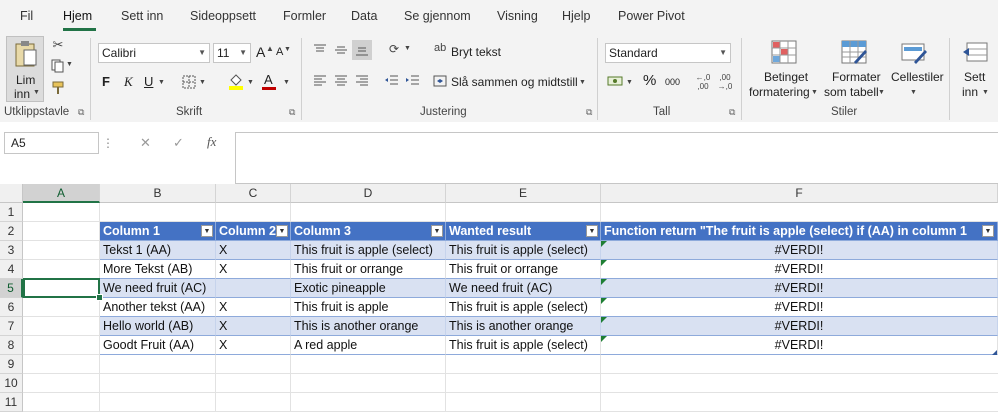 Image resolution: width=998 pixels, height=412 pixels. What do you see at coordinates (304, 16) in the screenshot?
I see `tab-formulas: Formler` at bounding box center [304, 16].